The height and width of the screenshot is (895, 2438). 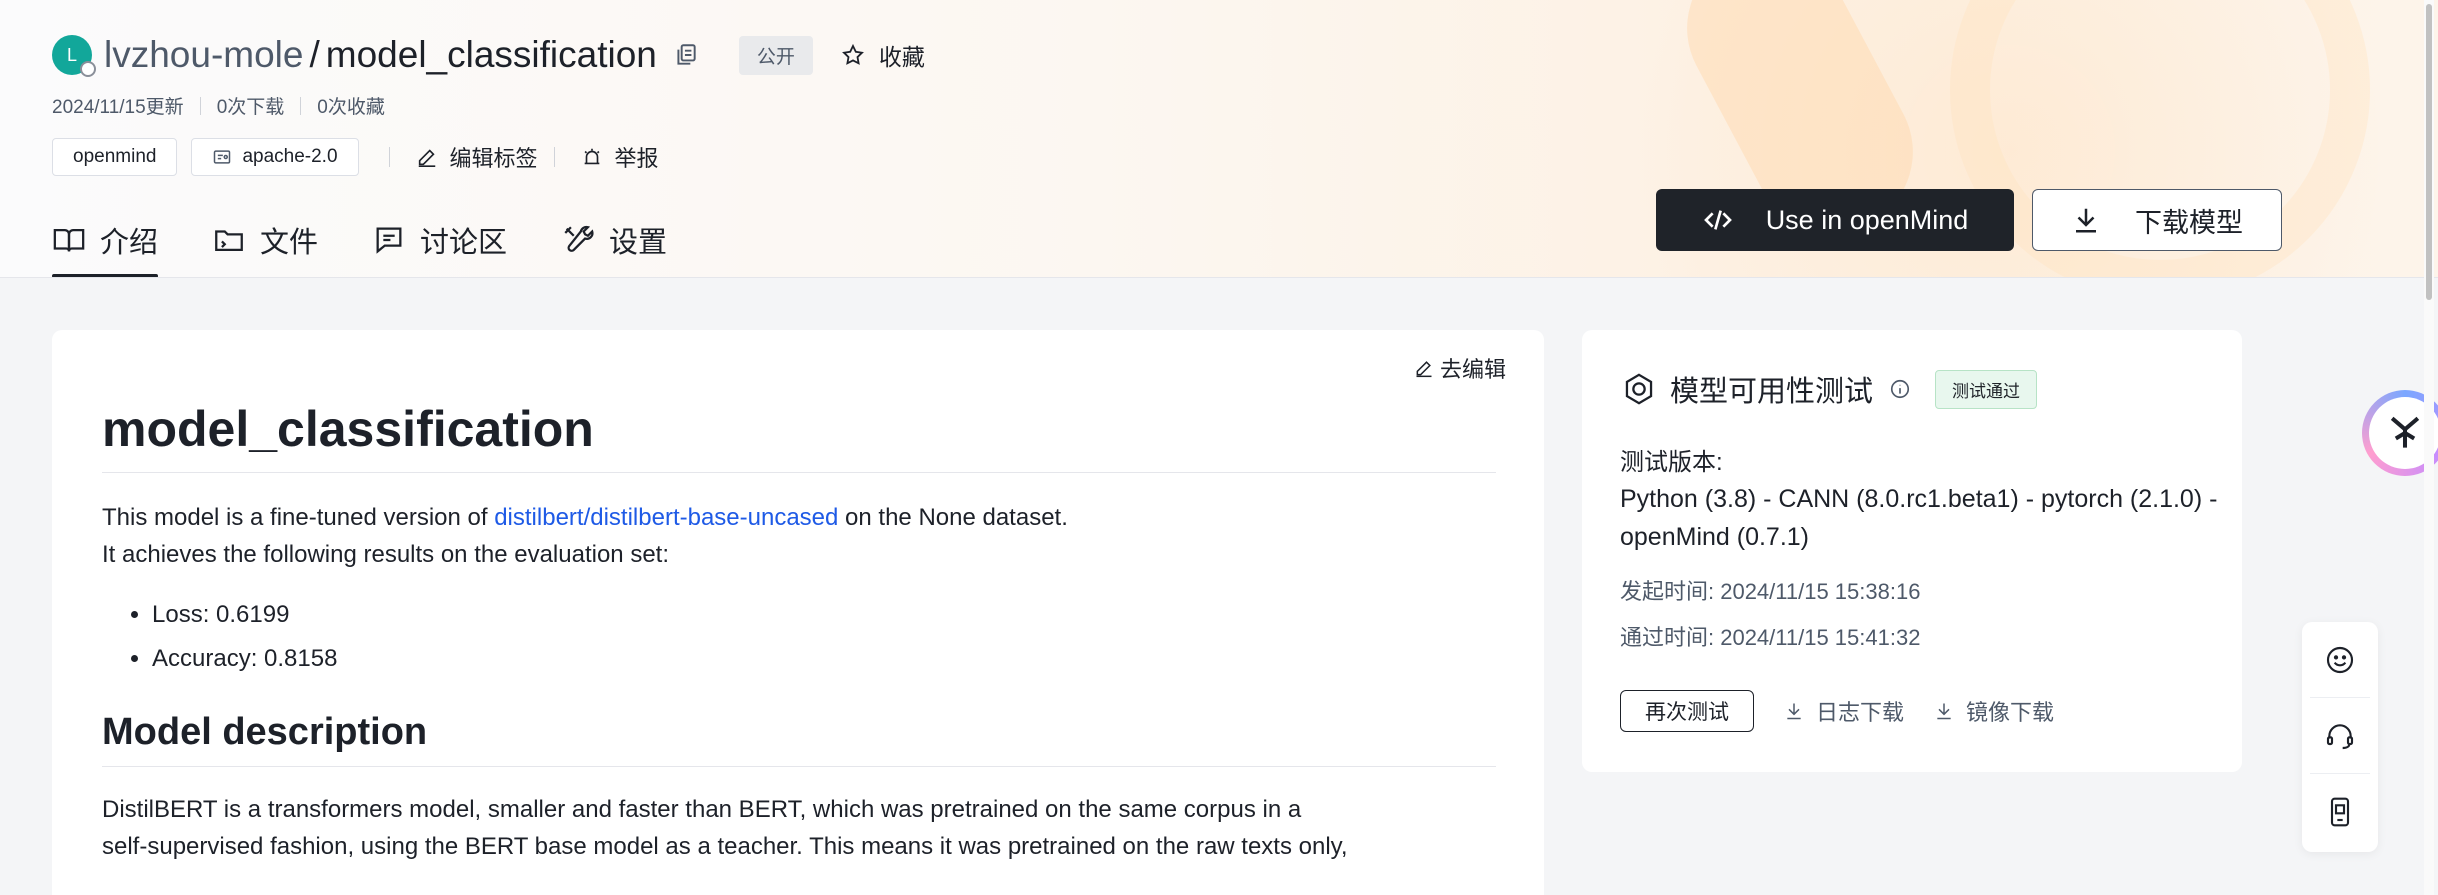 I want to click on license-icon, so click(x=222, y=157).